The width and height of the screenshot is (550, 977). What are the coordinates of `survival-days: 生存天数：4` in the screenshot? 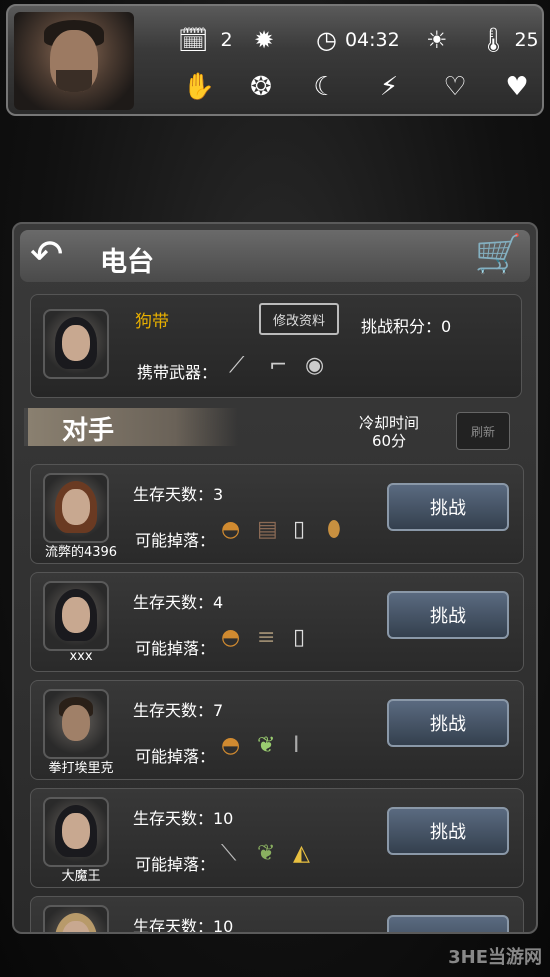 It's located at (178, 602).